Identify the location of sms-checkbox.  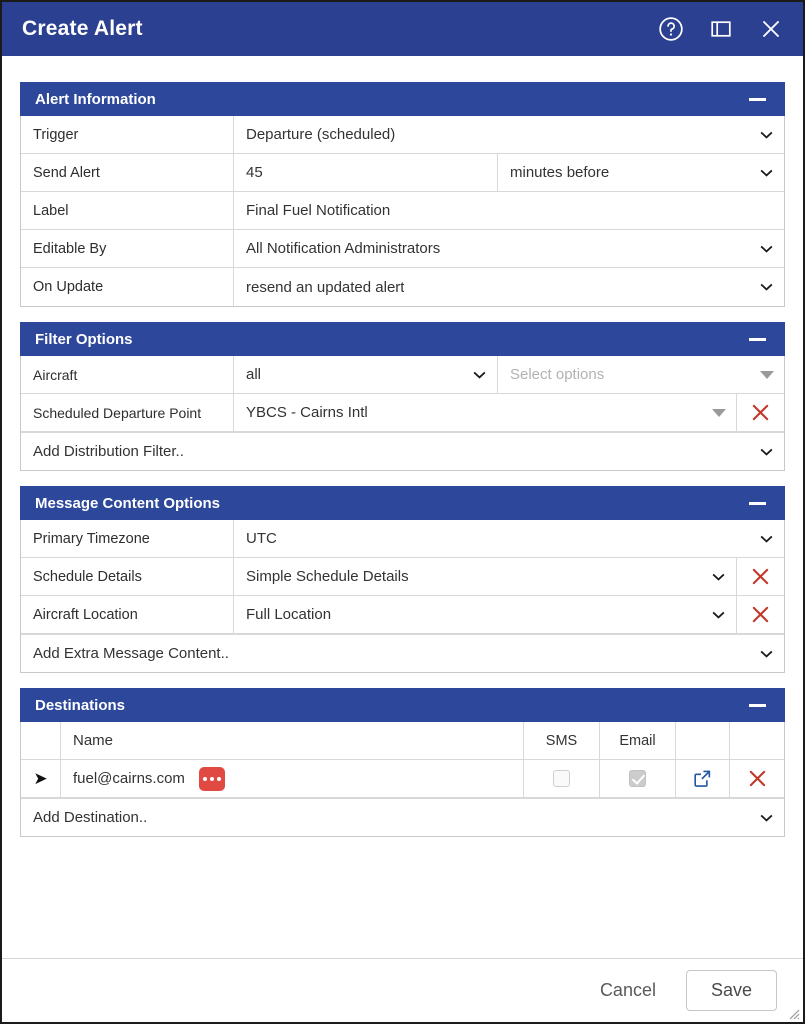
(561, 778).